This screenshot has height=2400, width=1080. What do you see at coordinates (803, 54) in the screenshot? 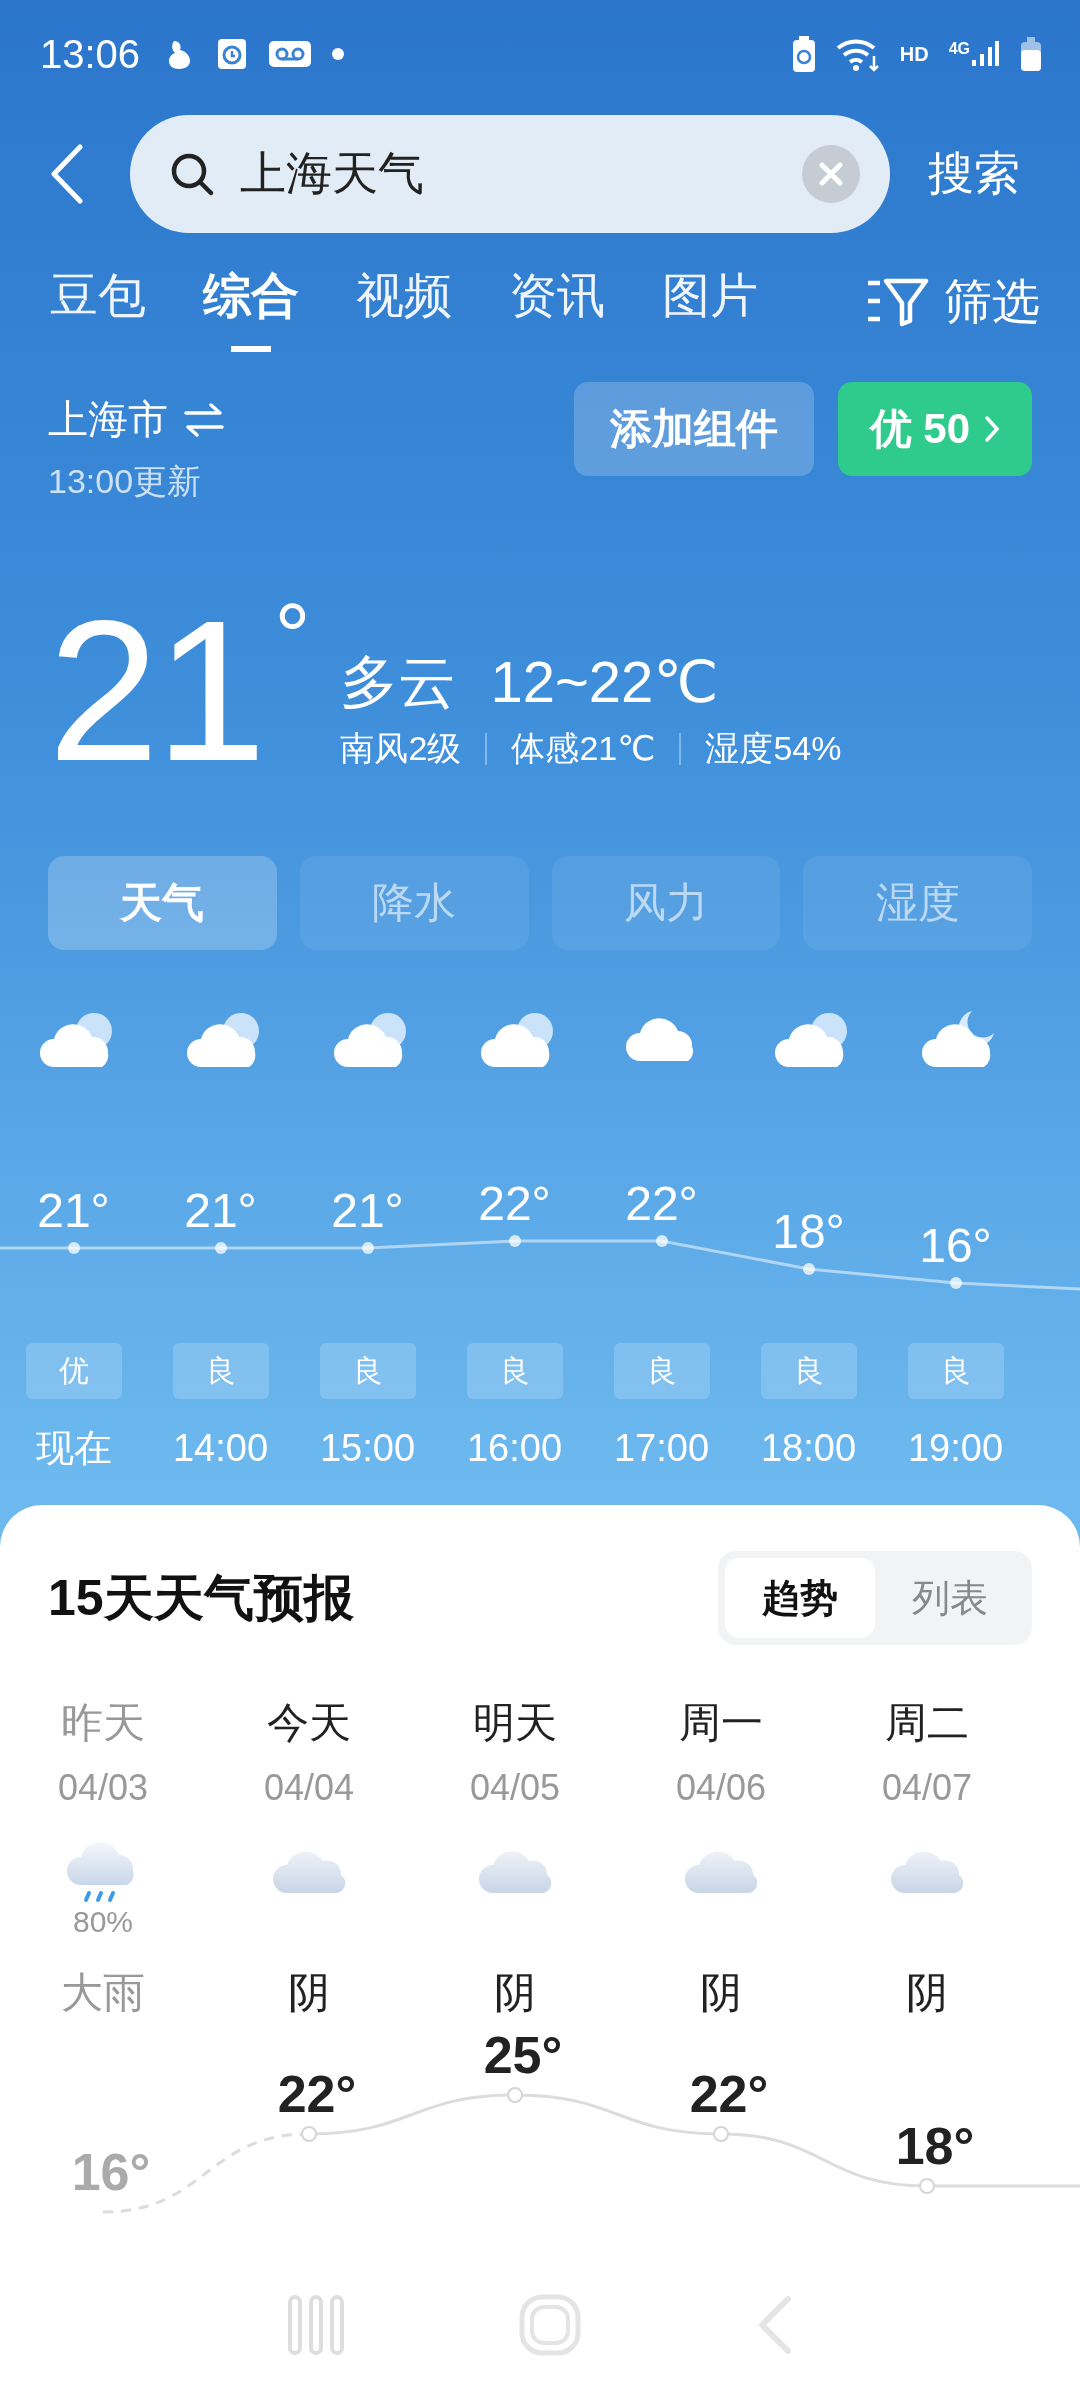
I see `battery-saver-icon` at bounding box center [803, 54].